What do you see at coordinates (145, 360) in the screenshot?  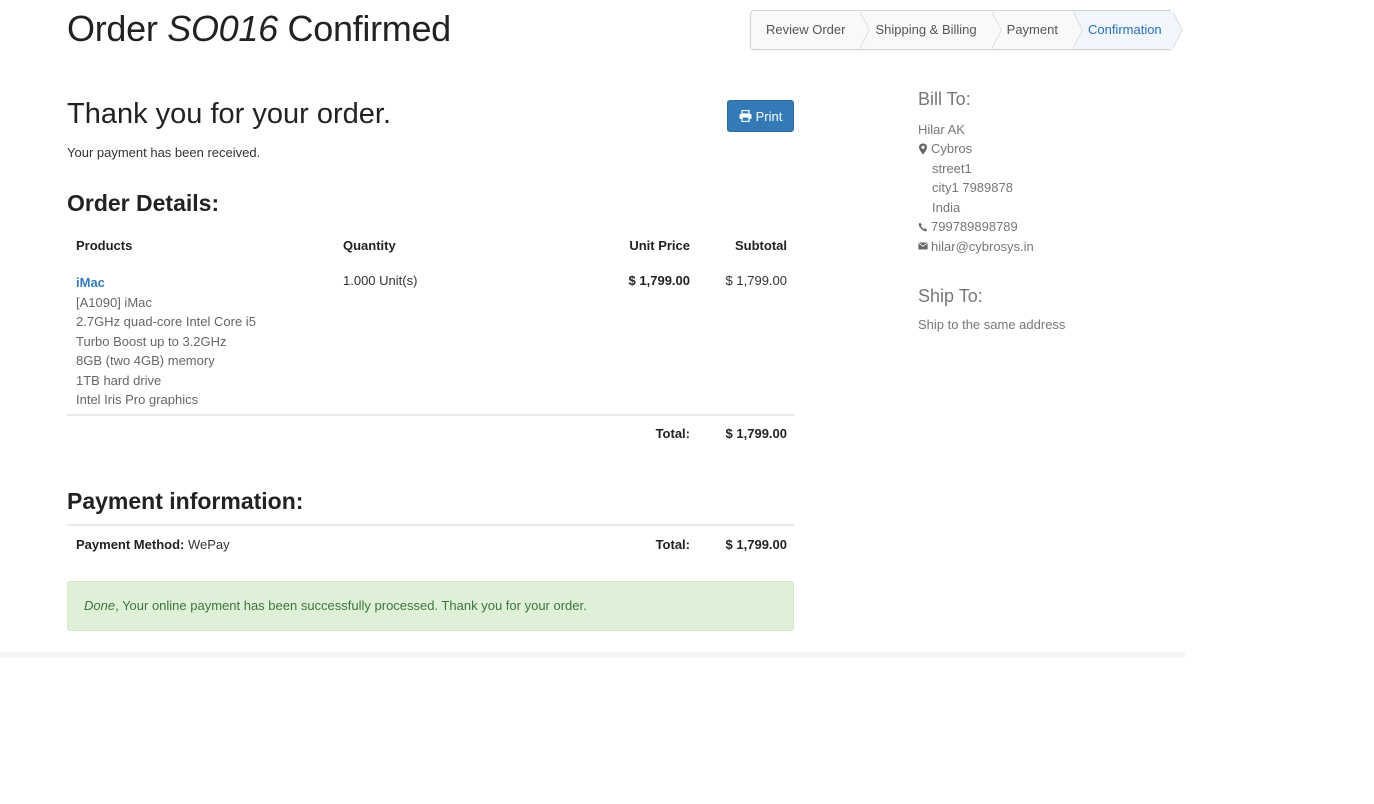 I see `product-description-line: 8GB (two 4GB) memory` at bounding box center [145, 360].